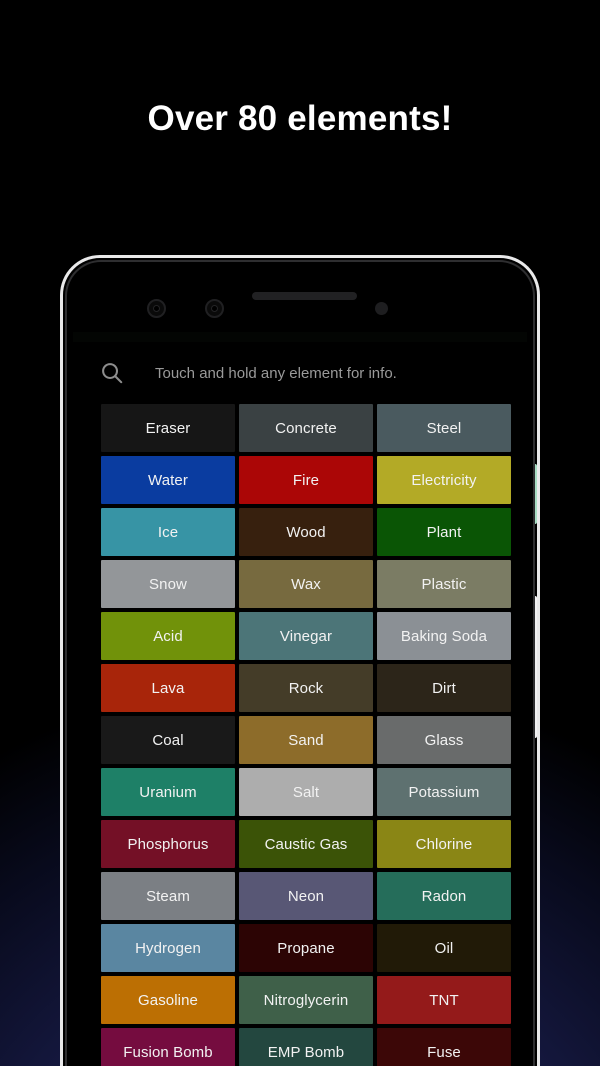 The image size is (600, 1066). I want to click on element-tile: Neon, so click(306, 896).